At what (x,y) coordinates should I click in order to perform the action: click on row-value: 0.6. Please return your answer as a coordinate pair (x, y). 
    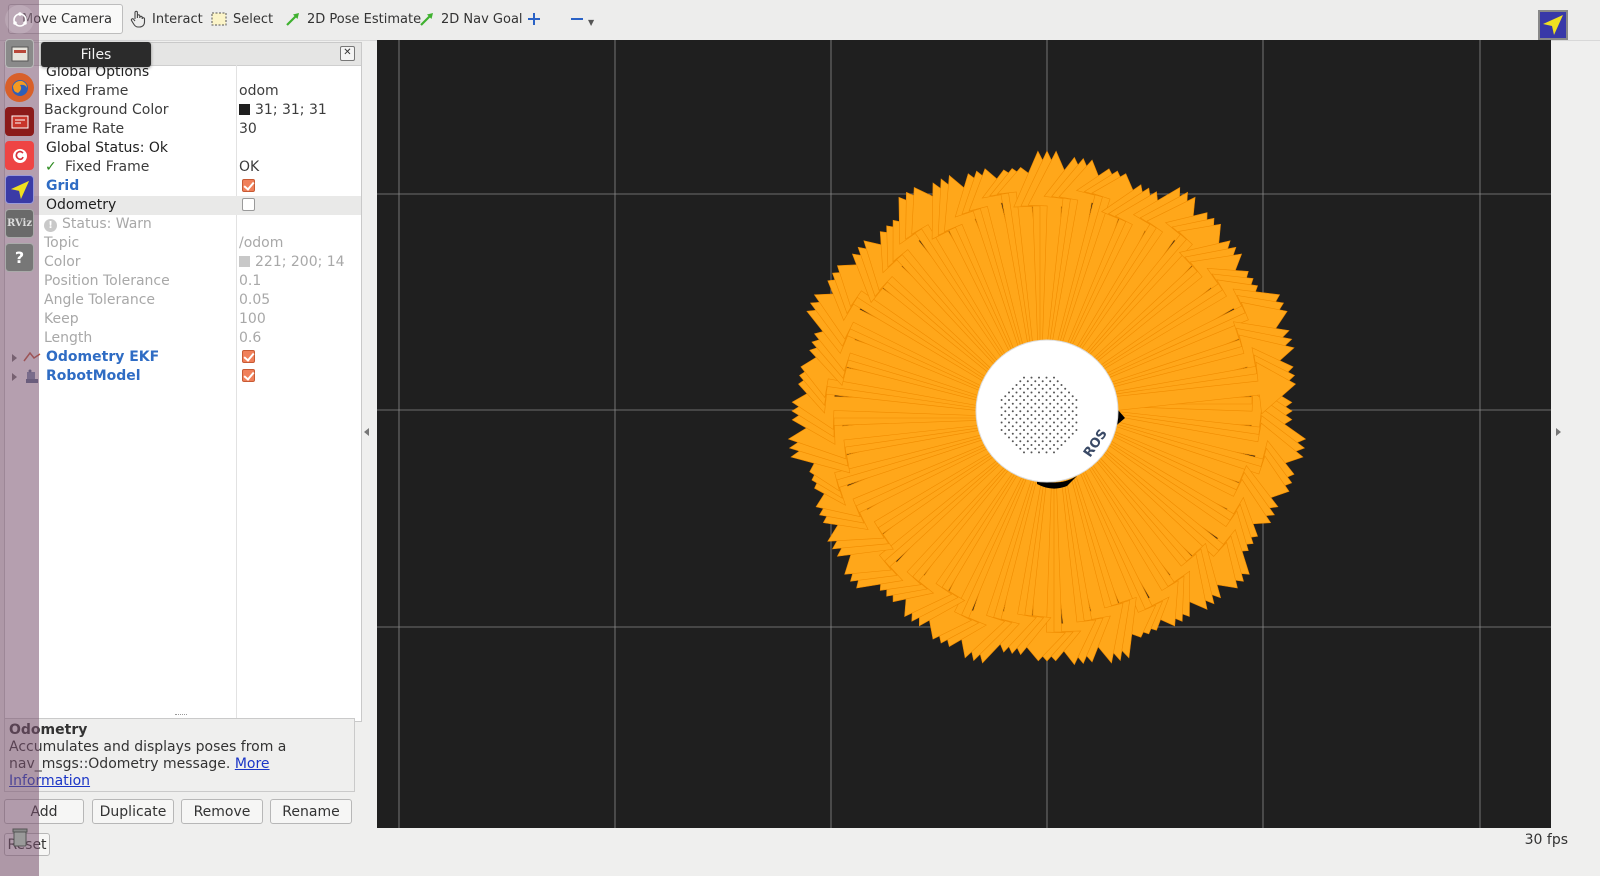
    Looking at the image, I should click on (250, 338).